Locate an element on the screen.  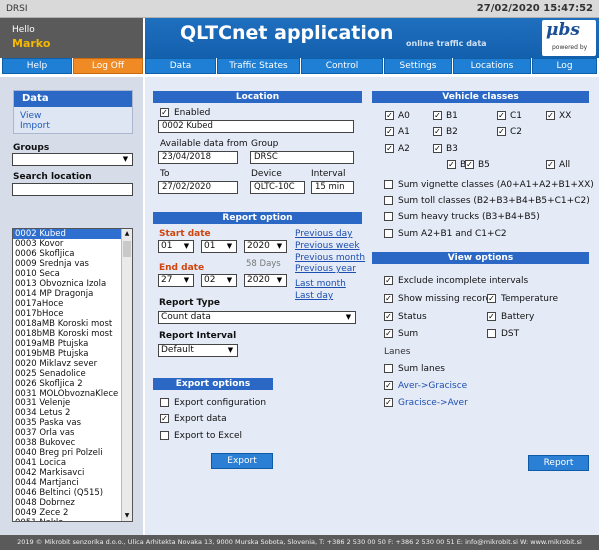
dst-checkbox is located at coordinates (491, 333).